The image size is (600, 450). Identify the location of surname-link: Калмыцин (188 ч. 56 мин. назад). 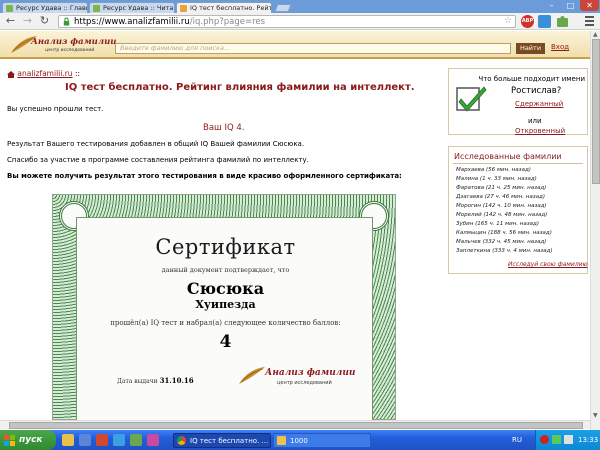
(504, 233).